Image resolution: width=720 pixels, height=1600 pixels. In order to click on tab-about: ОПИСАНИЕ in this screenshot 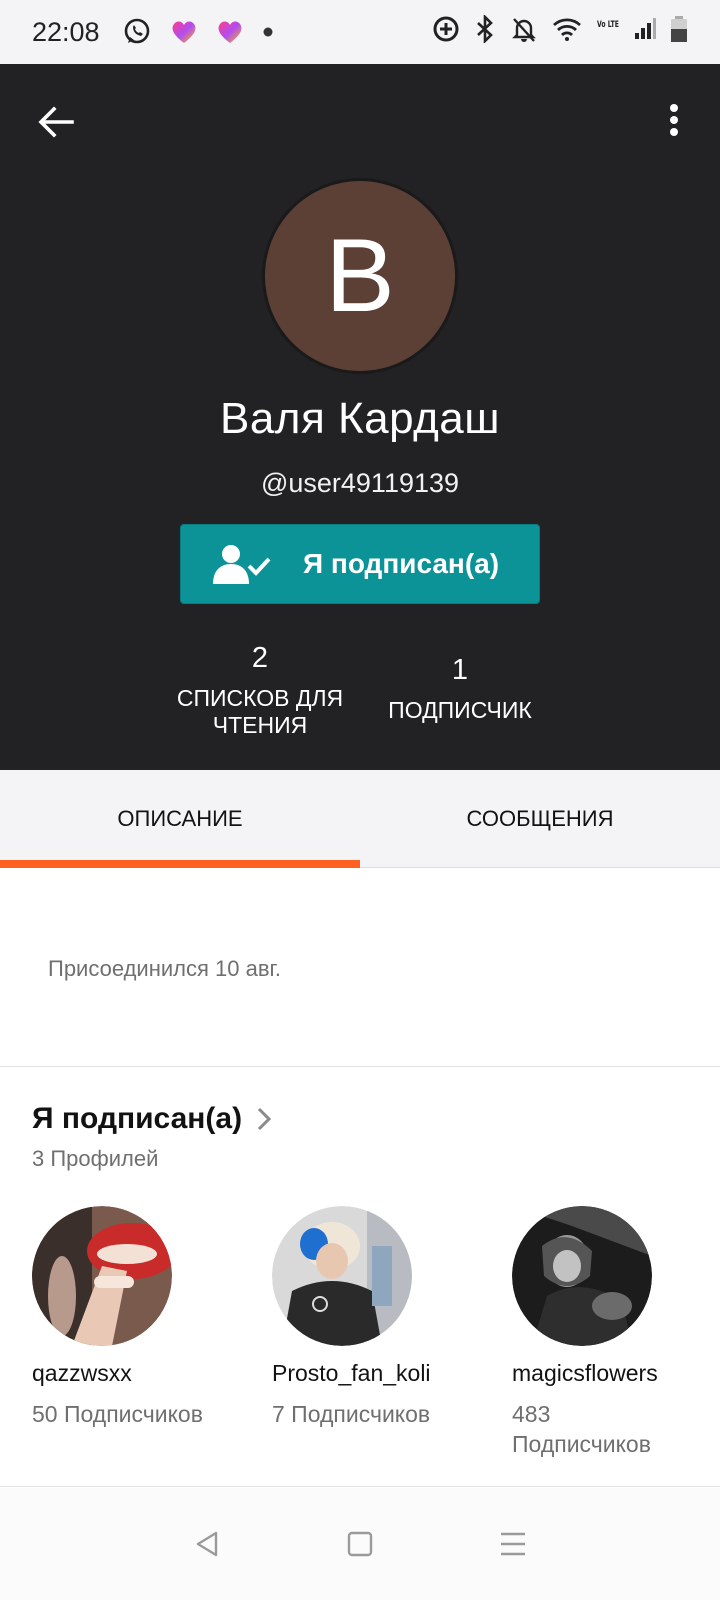, I will do `click(180, 819)`.